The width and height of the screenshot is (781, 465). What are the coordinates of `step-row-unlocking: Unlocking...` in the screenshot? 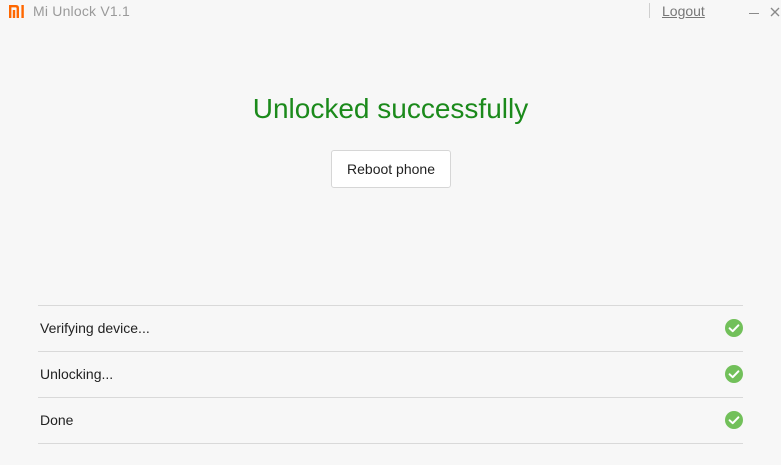 It's located at (390, 374).